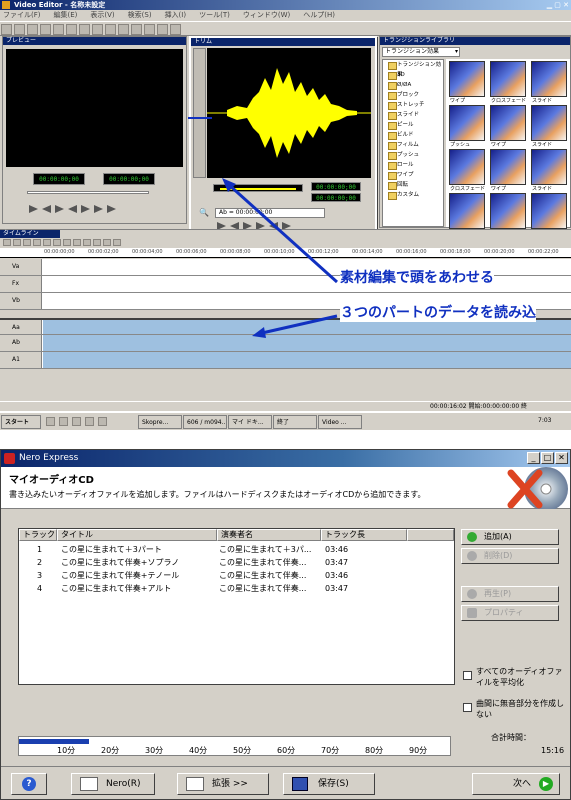 The image size is (571, 800). What do you see at coordinates (520, 709) in the screenshot?
I see `no-gap-label: 曲間に無音部分を作成しない` at bounding box center [520, 709].